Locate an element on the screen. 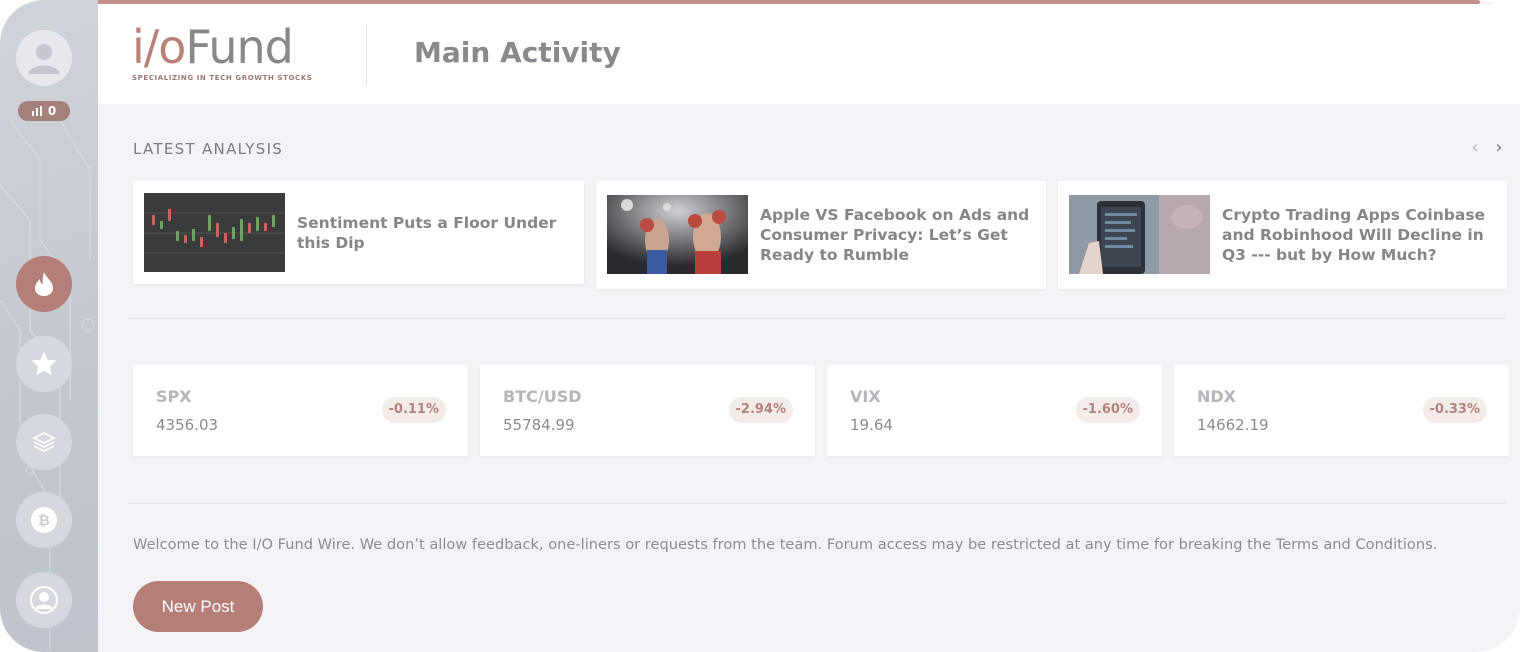 Image resolution: width=1520 pixels, height=652 pixels. ticker-symbol: BTC/USD is located at coordinates (542, 396).